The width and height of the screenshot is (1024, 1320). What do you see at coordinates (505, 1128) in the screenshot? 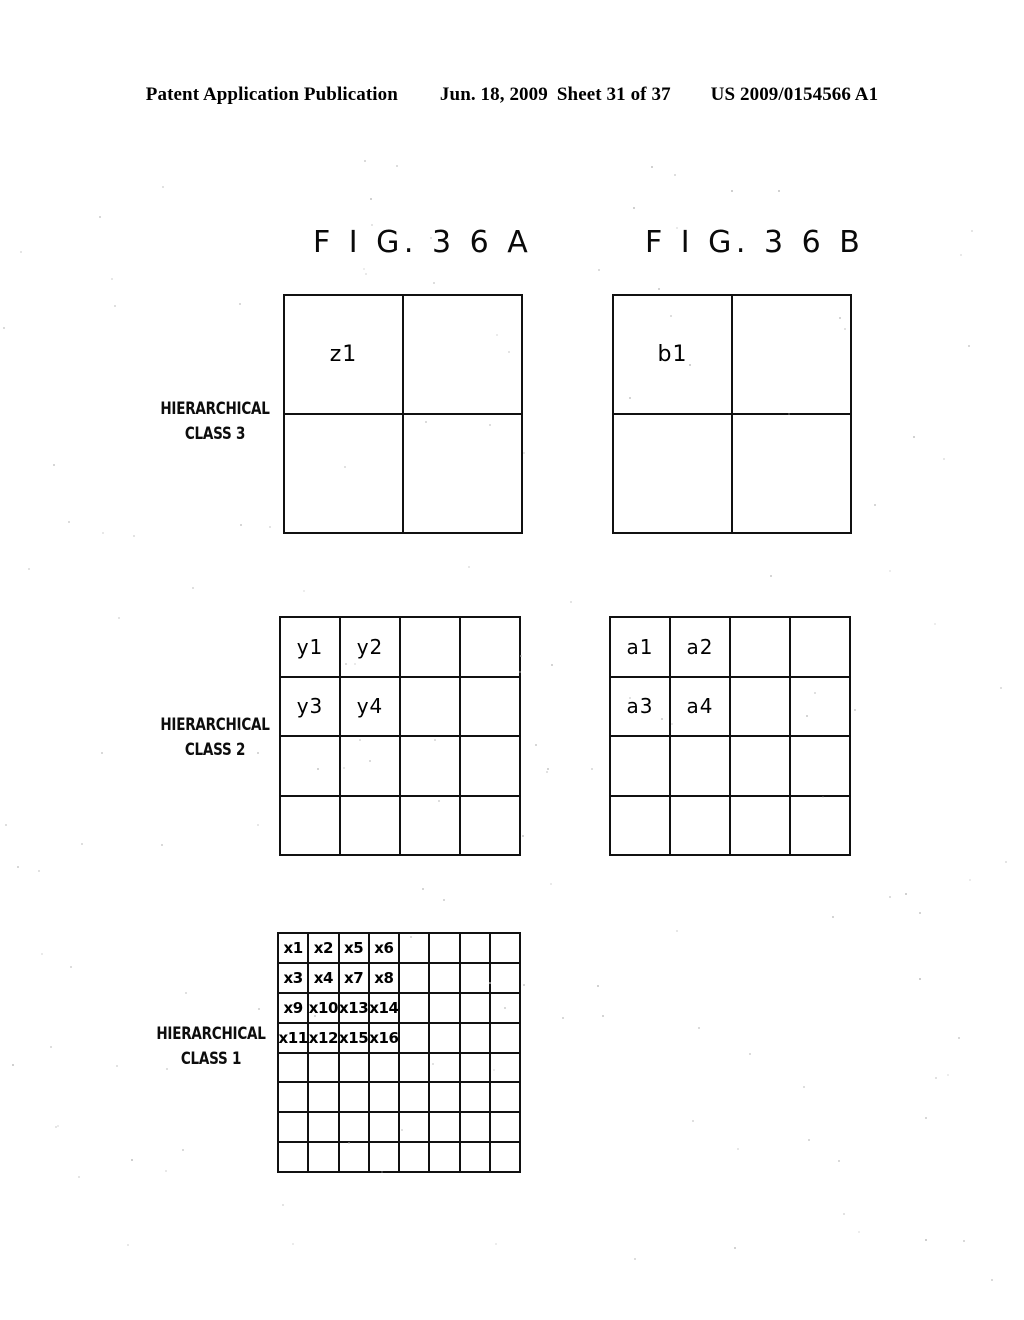
I see `grid-cell-r7-c8` at bounding box center [505, 1128].